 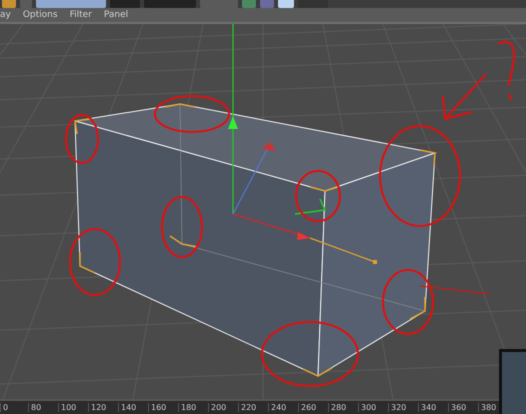 I want to click on menu-item: Options, so click(x=40, y=15).